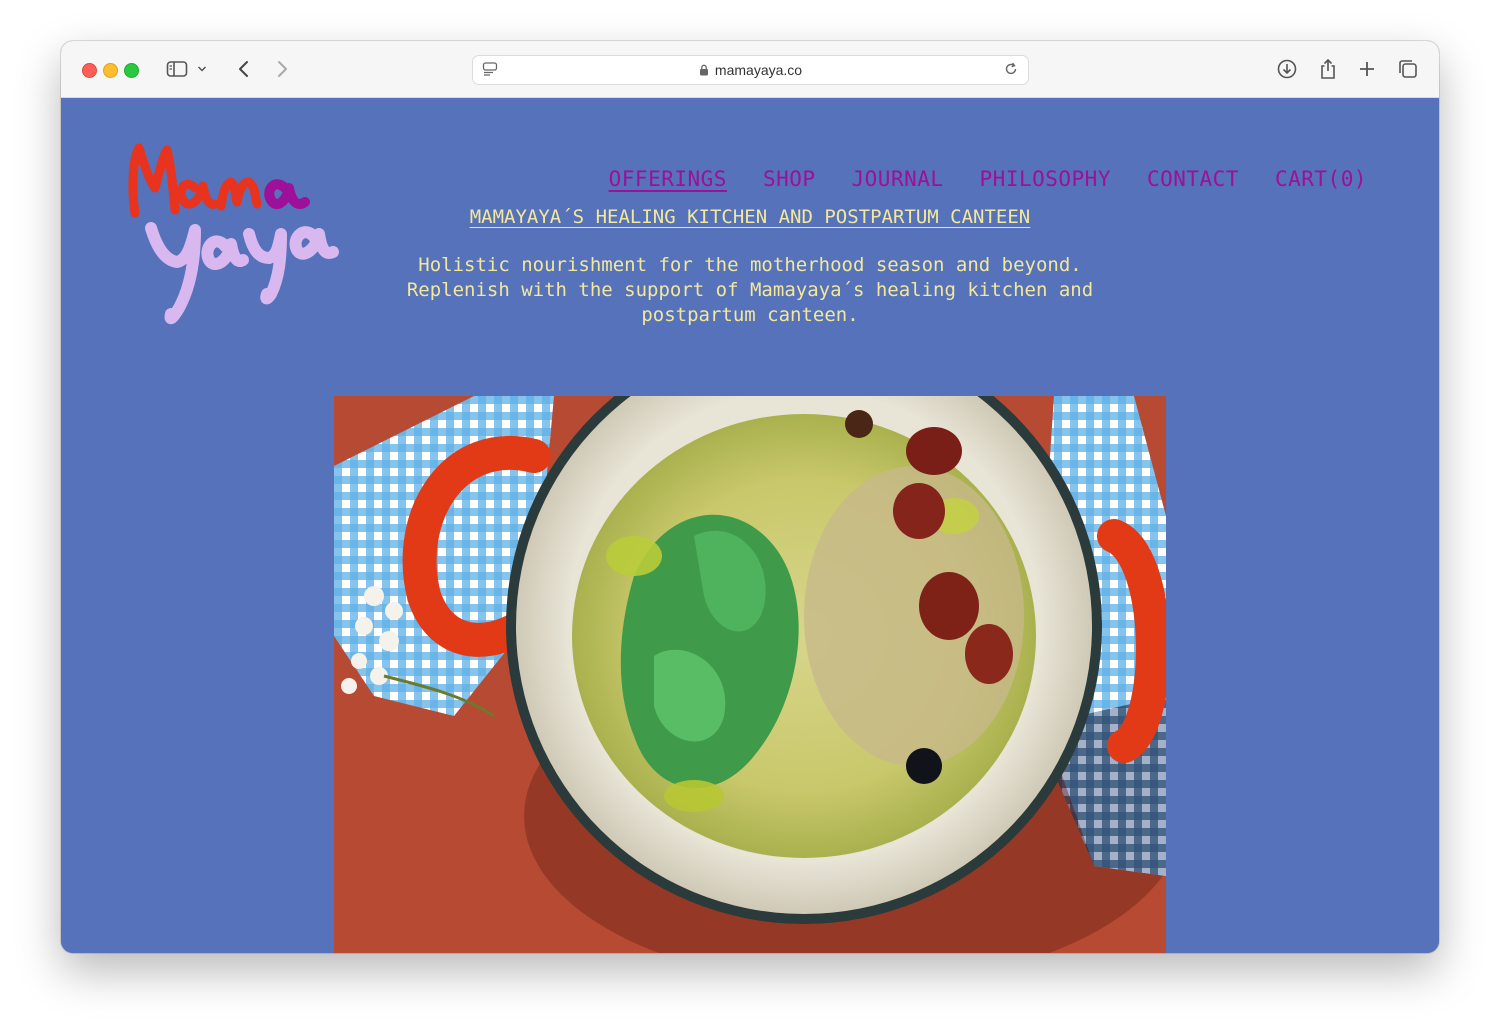  I want to click on lock-icon, so click(704, 71).